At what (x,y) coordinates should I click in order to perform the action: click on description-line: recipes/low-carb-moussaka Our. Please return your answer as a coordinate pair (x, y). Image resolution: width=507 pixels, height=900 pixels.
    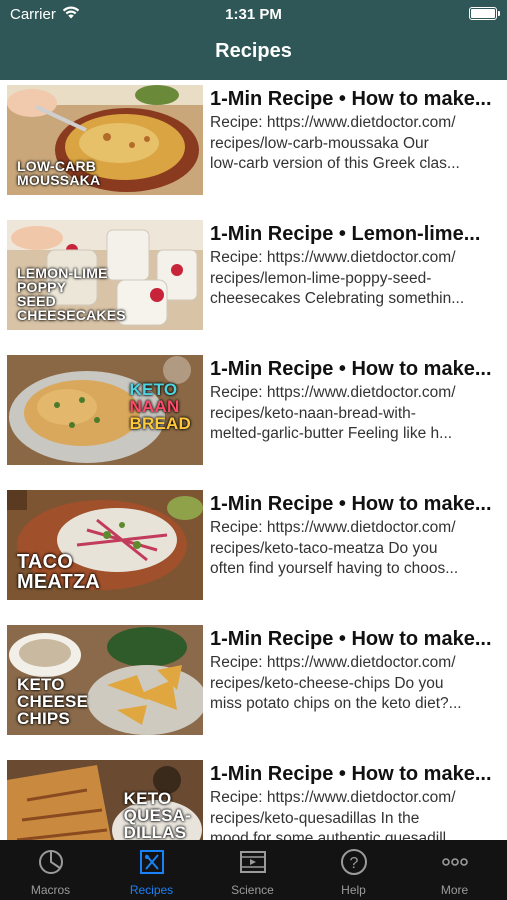
    Looking at the image, I should click on (319, 143).